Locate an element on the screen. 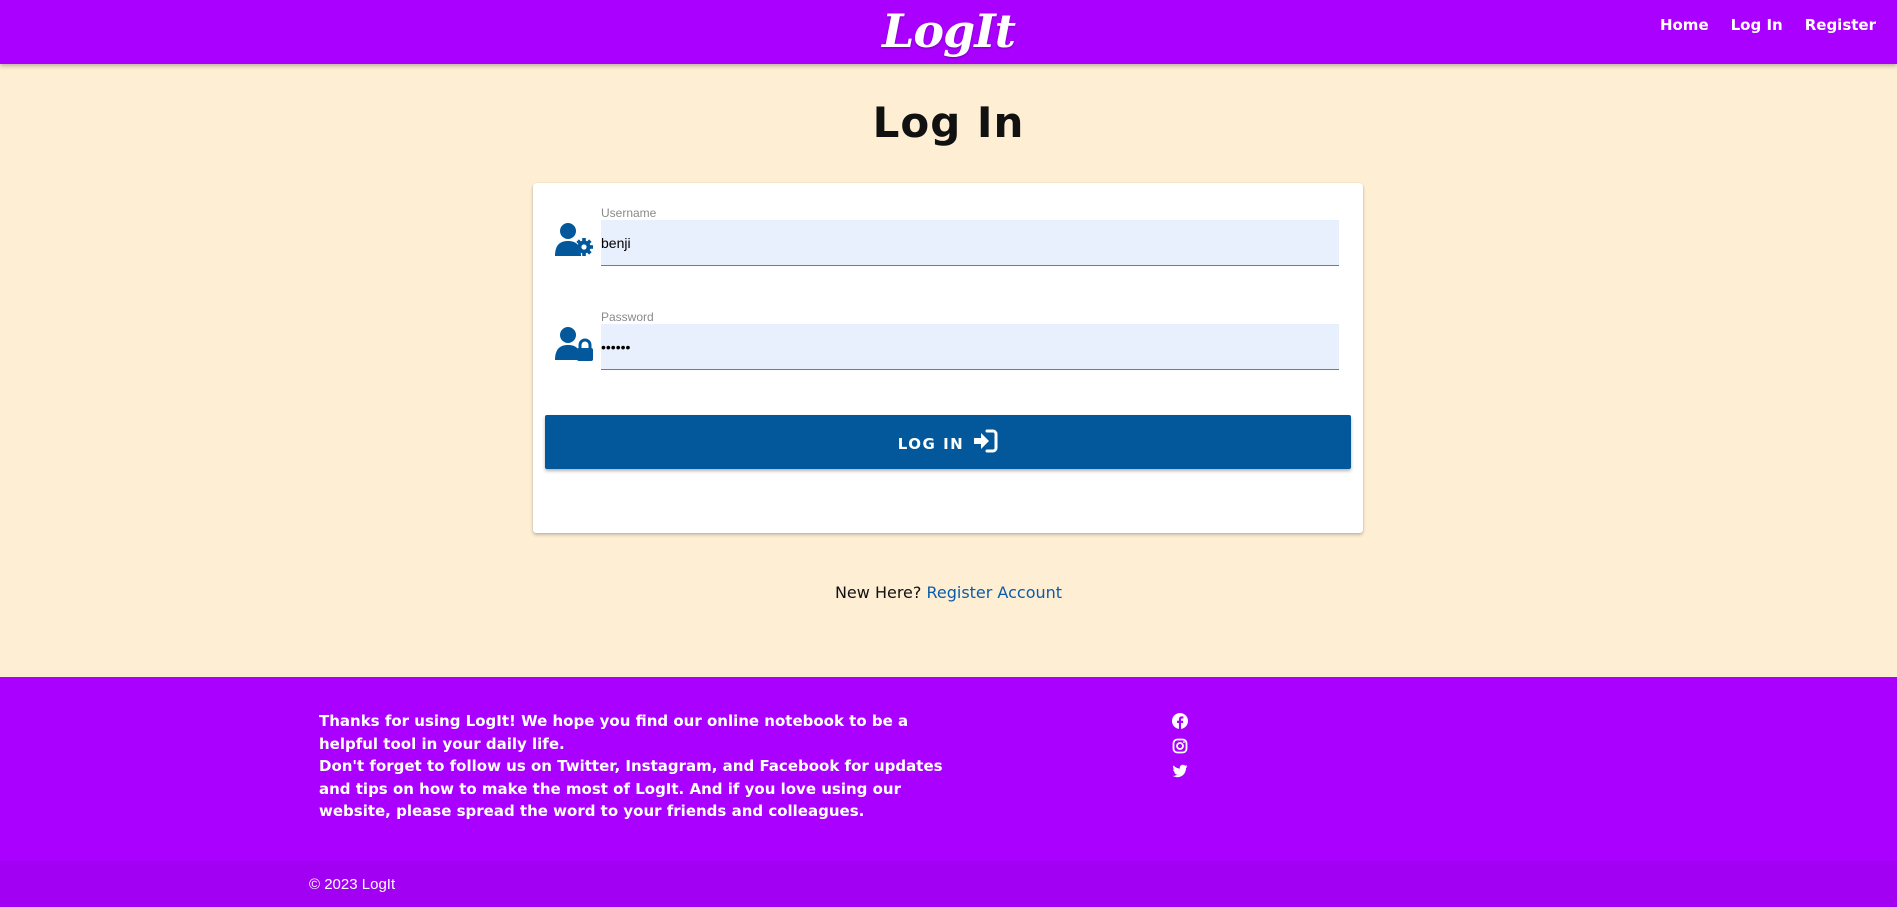 Image resolution: width=1897 pixels, height=907 pixels. instagram-icon is located at coordinates (1180, 746).